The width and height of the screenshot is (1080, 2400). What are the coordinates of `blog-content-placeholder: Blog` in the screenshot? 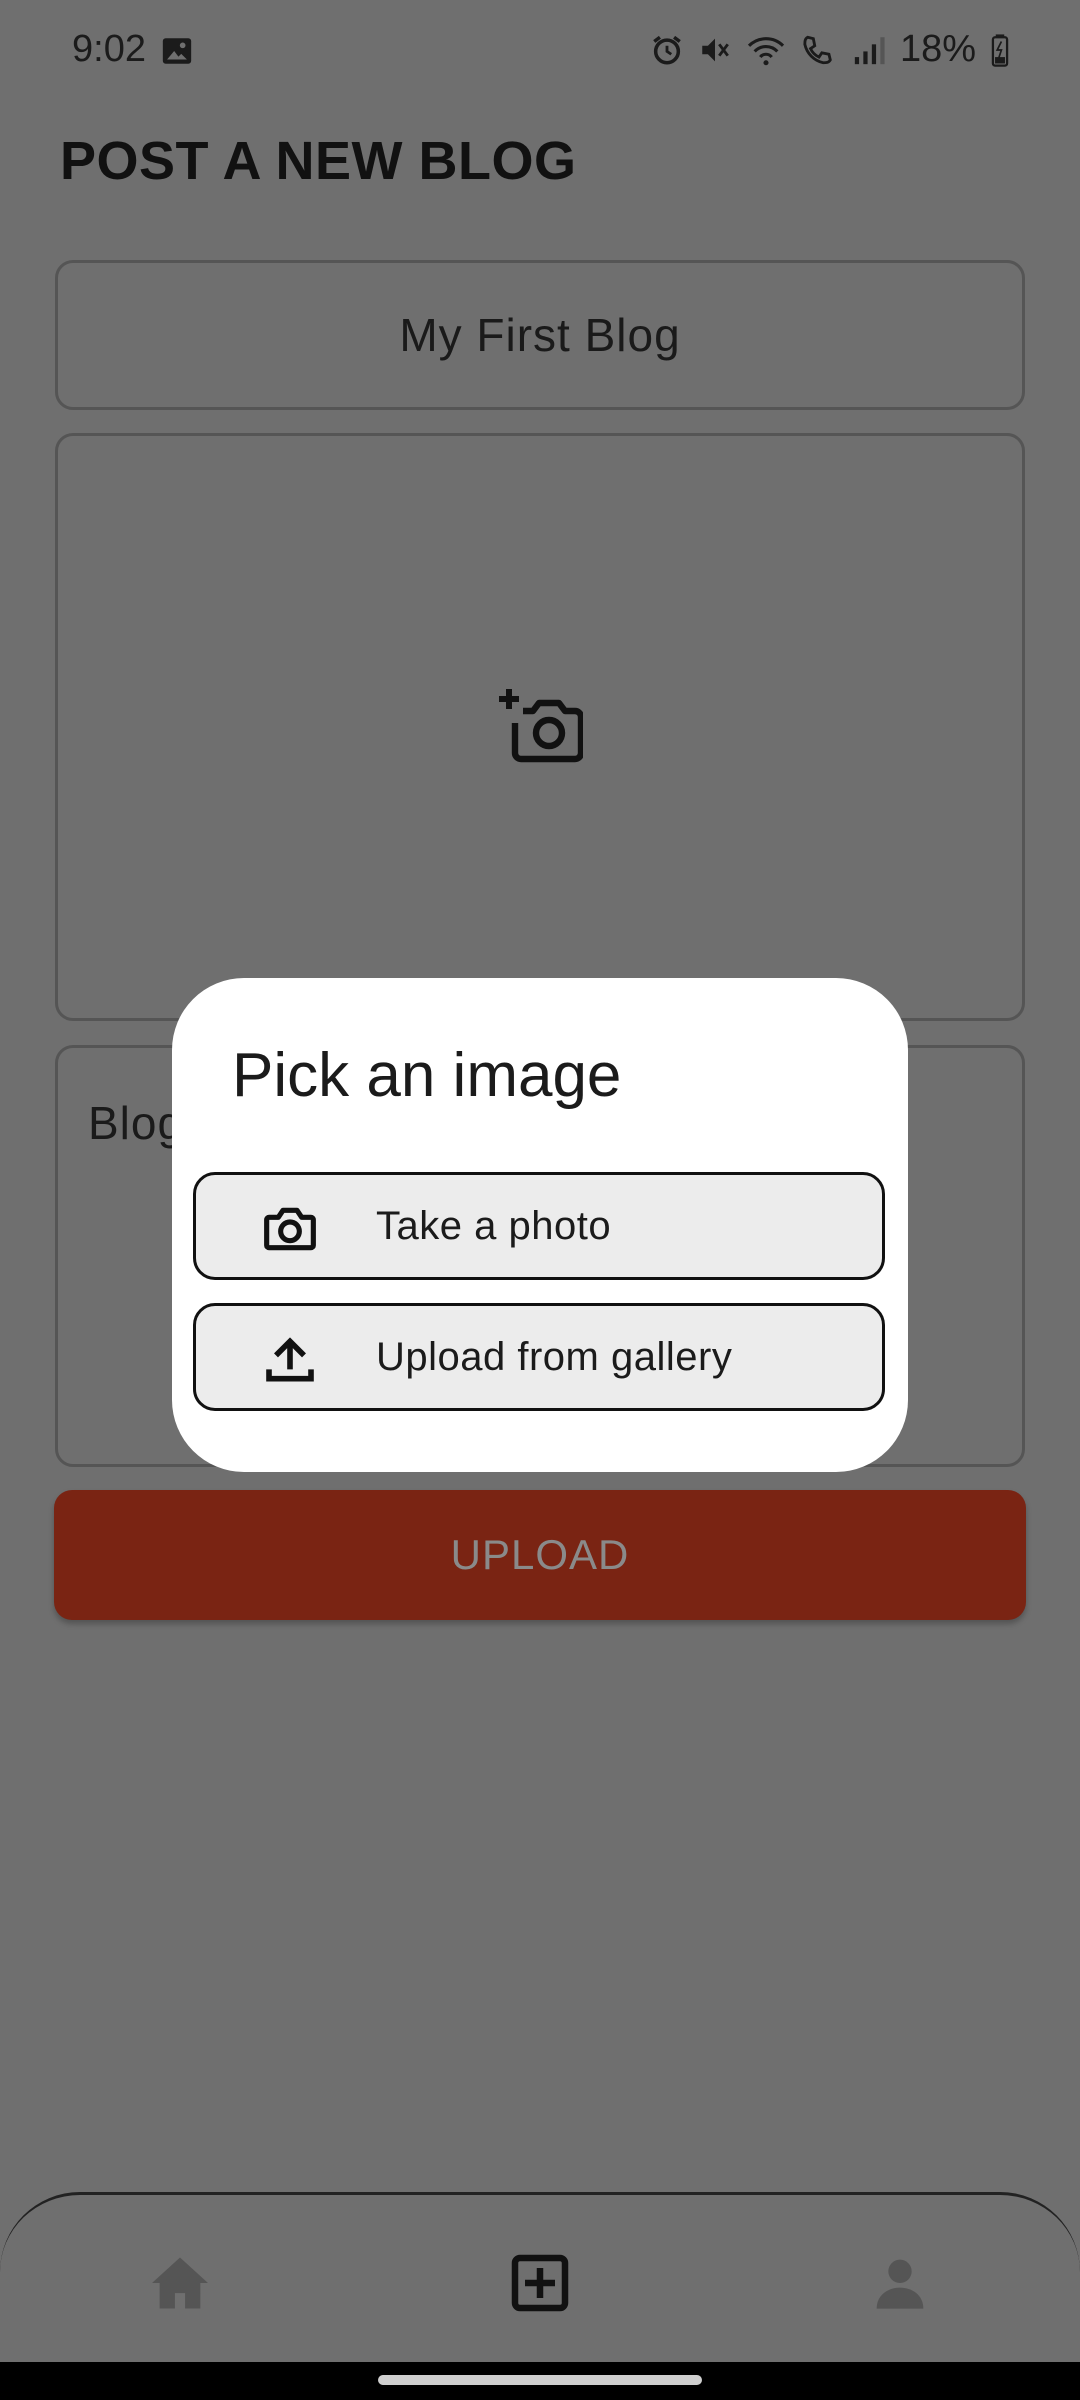 It's located at (136, 1123).